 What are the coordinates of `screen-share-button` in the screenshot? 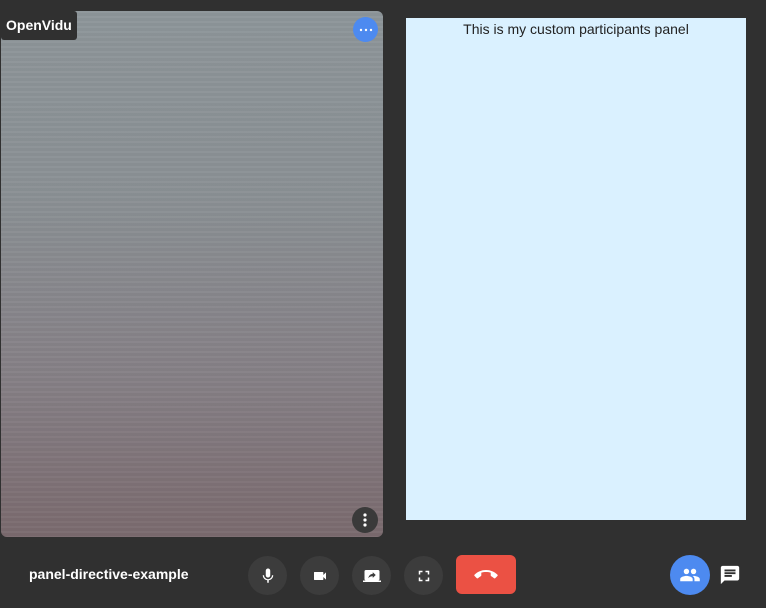 It's located at (371, 575).